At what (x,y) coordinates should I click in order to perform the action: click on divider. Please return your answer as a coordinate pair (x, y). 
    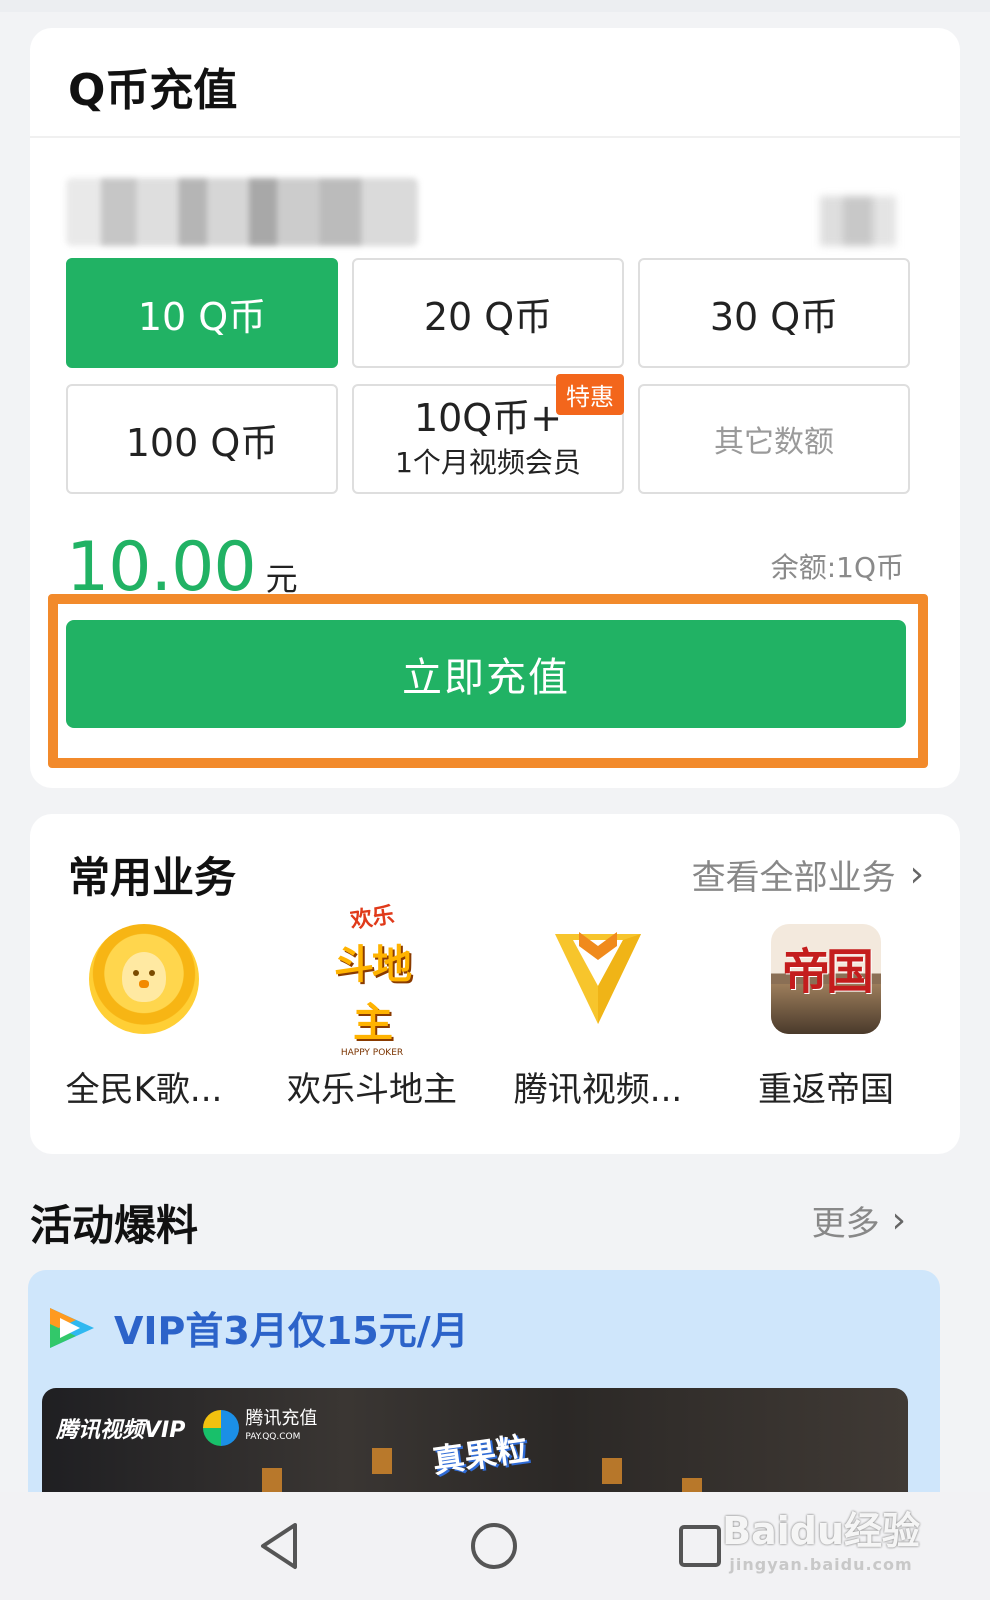
    Looking at the image, I should click on (495, 137).